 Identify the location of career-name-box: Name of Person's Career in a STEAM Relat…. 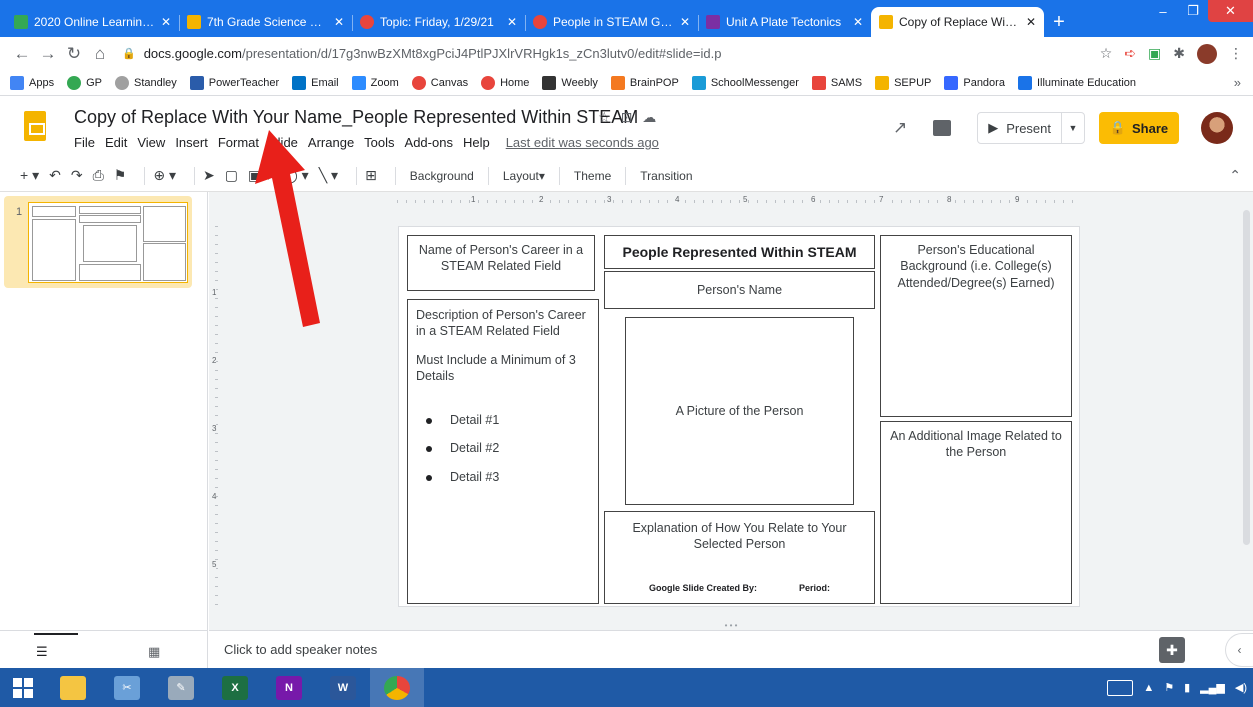
(501, 263).